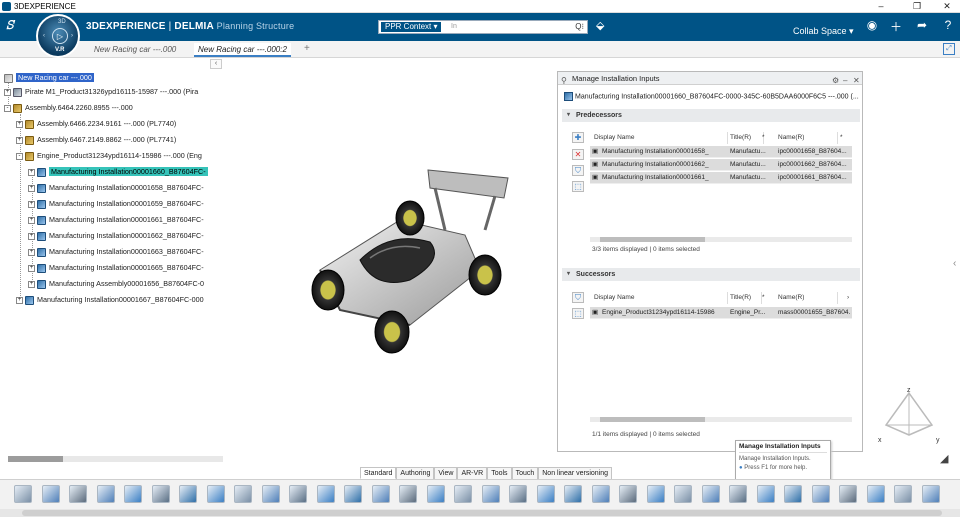  Describe the element at coordinates (160, 494) in the screenshot. I see `assembly-icon` at that location.